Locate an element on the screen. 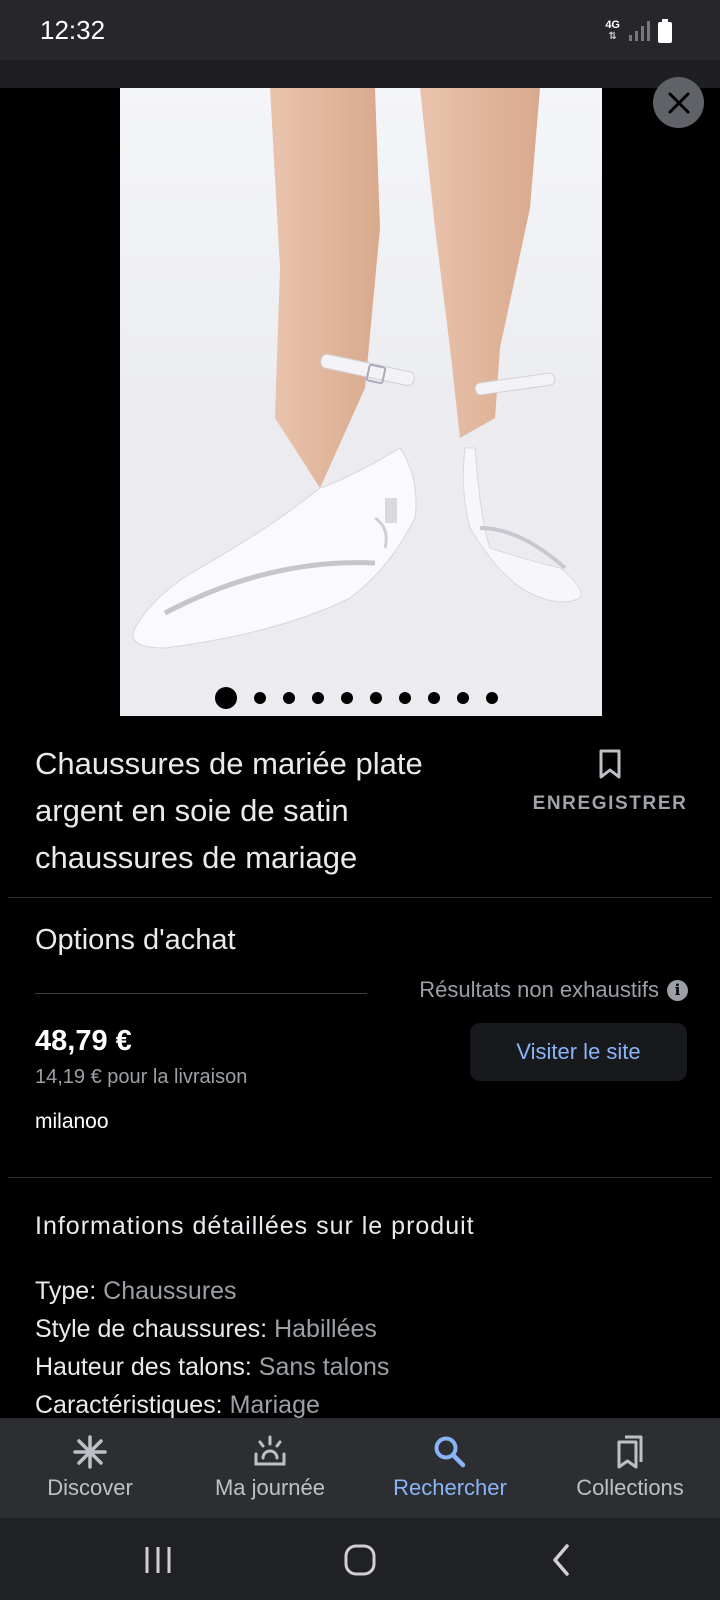  visit-site-button: Visiter le site is located at coordinates (578, 1052).